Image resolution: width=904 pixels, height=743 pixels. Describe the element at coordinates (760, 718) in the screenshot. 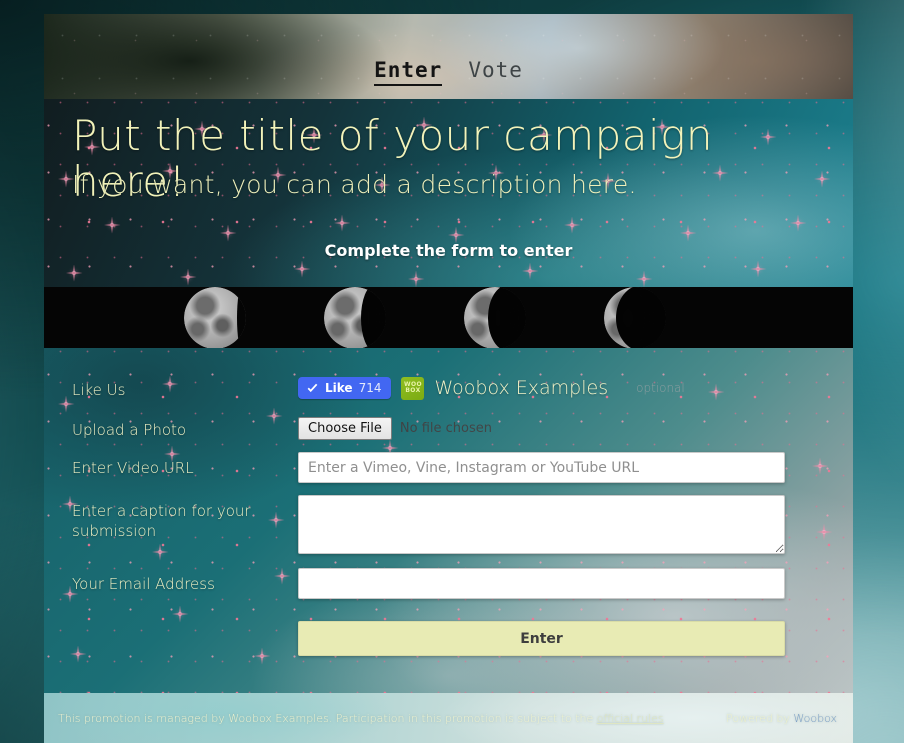

I see `powered-by-prefix: Powered by` at that location.